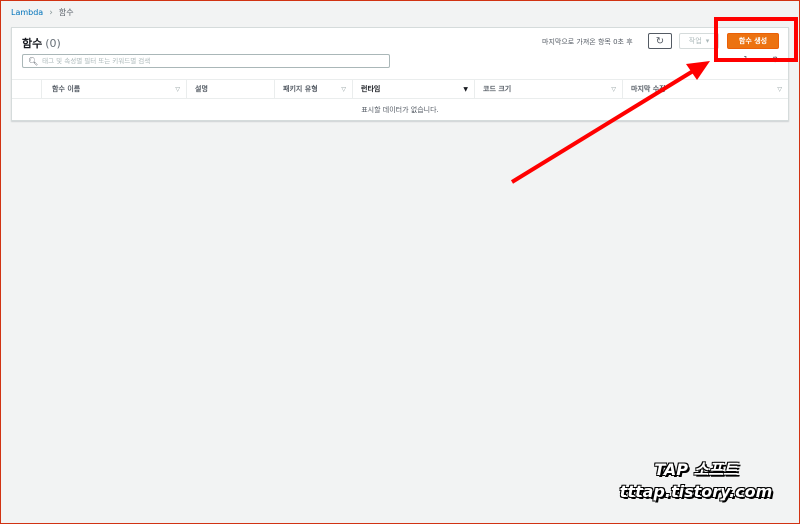  I want to click on column-label: 런타임, so click(371, 89).